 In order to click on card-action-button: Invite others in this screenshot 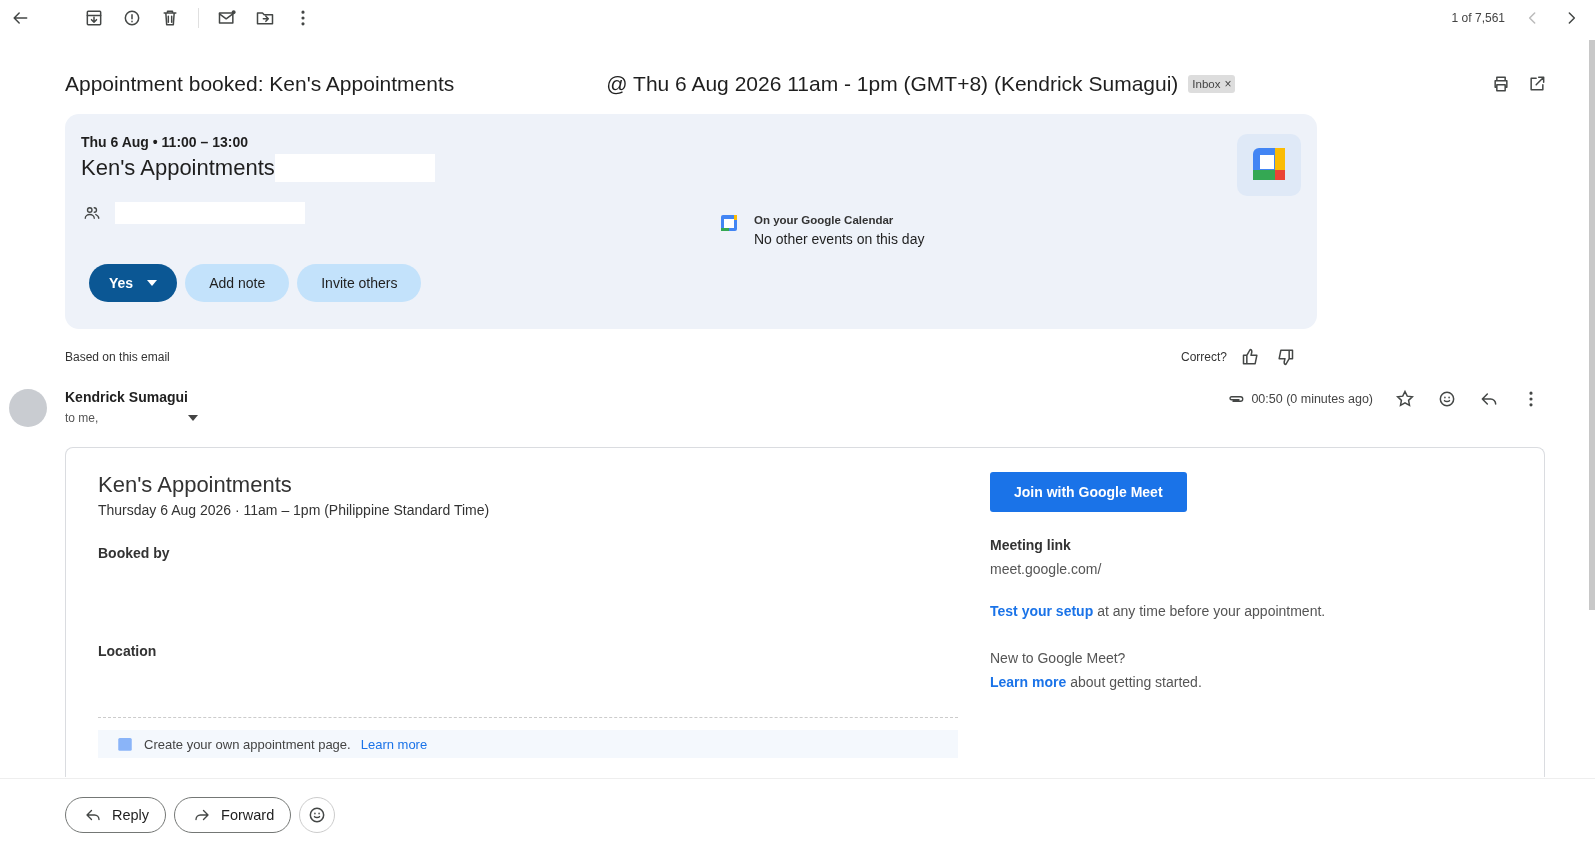, I will do `click(359, 283)`.